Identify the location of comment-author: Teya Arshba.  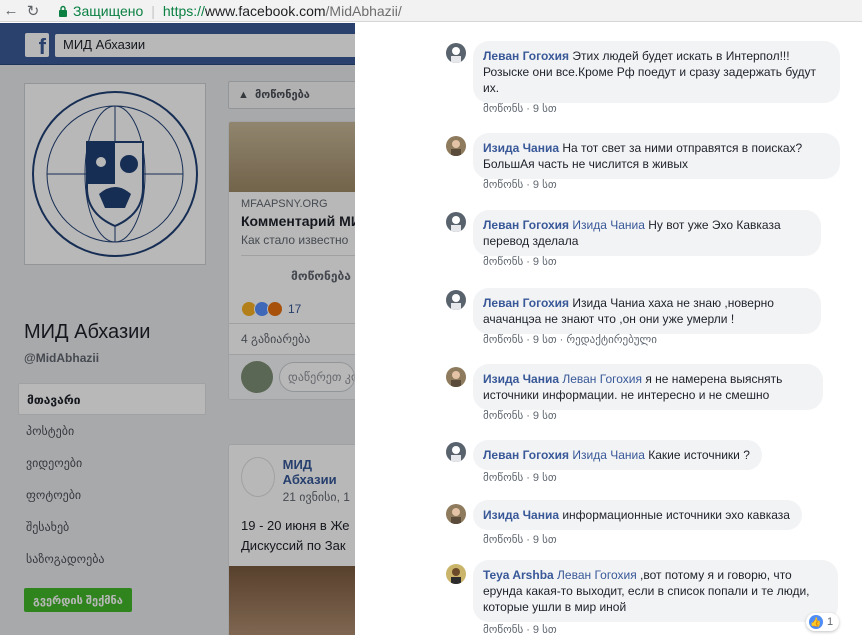
(518, 575).